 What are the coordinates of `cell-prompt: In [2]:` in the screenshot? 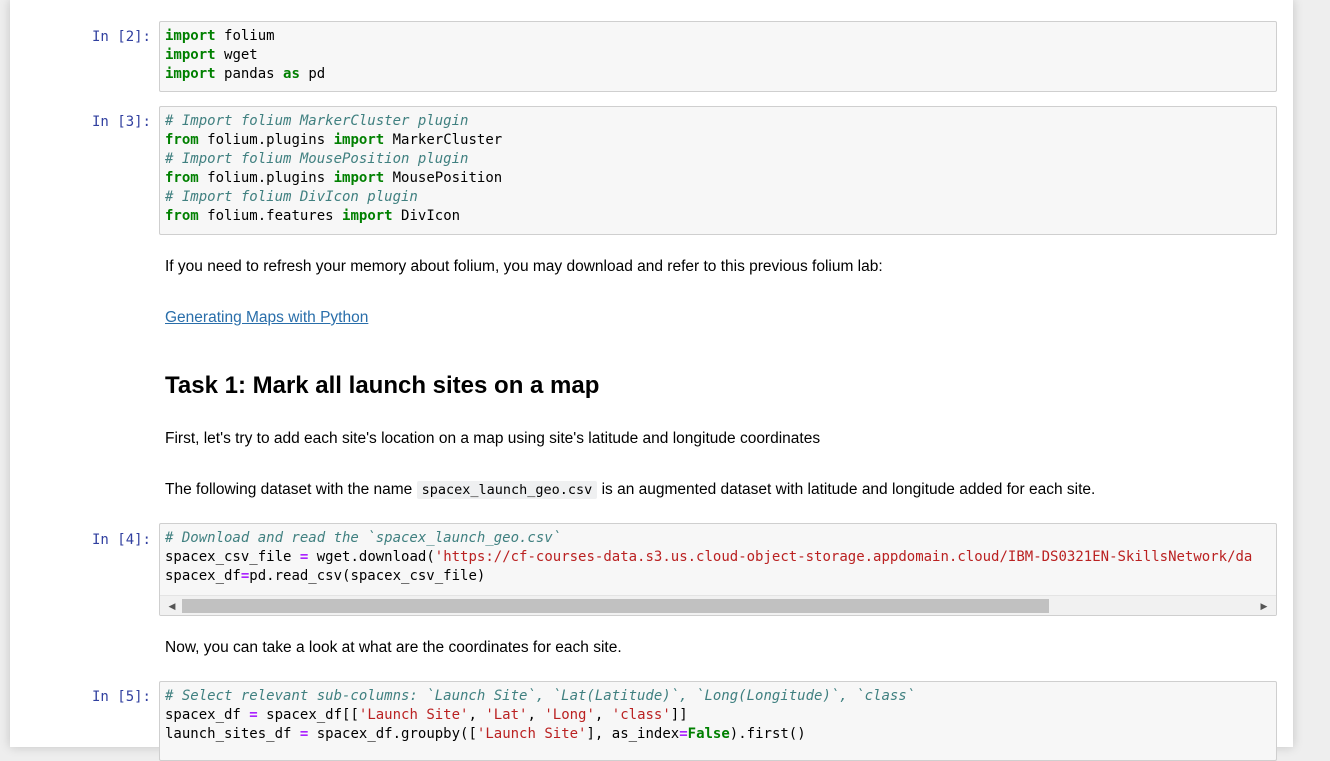 It's located at (121, 37).